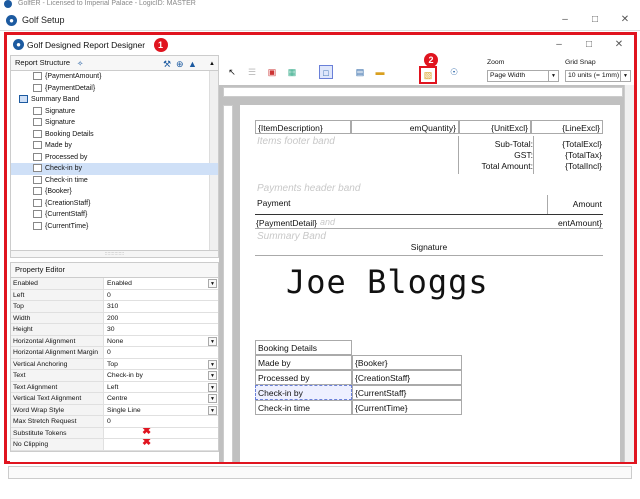 The height and width of the screenshot is (499, 640). Describe the element at coordinates (303, 362) in the screenshot. I see `made-by-label: Made by` at that location.